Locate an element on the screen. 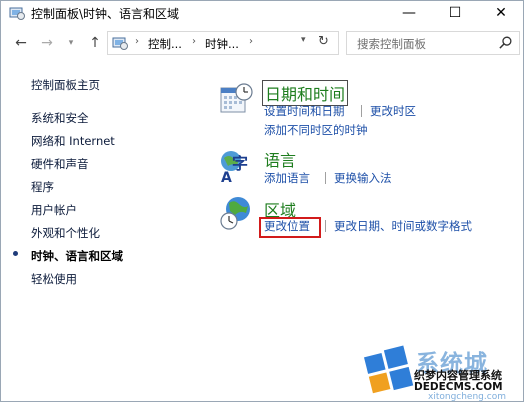 This screenshot has width=524, height=402. watermark: 系统城 织梦内容管理系统 DEDECMS.COM xitongcheng.com is located at coordinates (442, 371).